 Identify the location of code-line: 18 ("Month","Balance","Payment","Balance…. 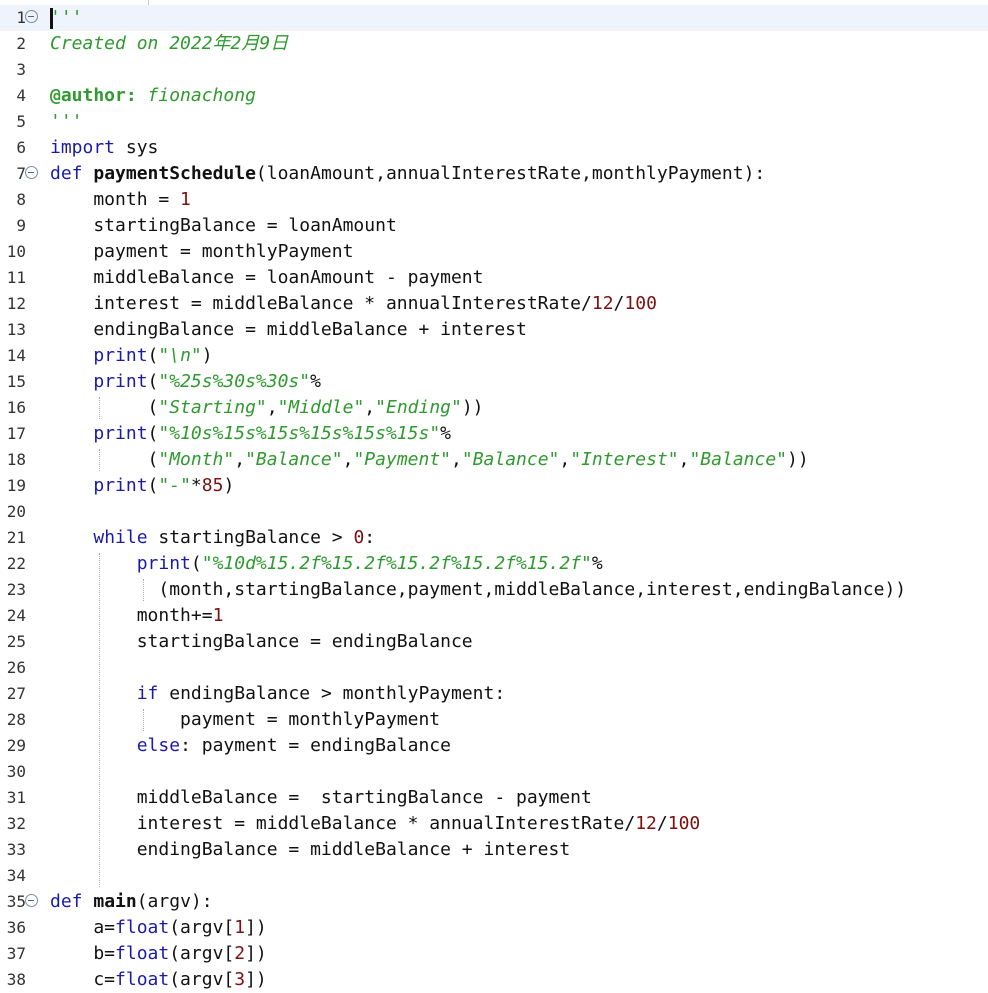
(494, 460).